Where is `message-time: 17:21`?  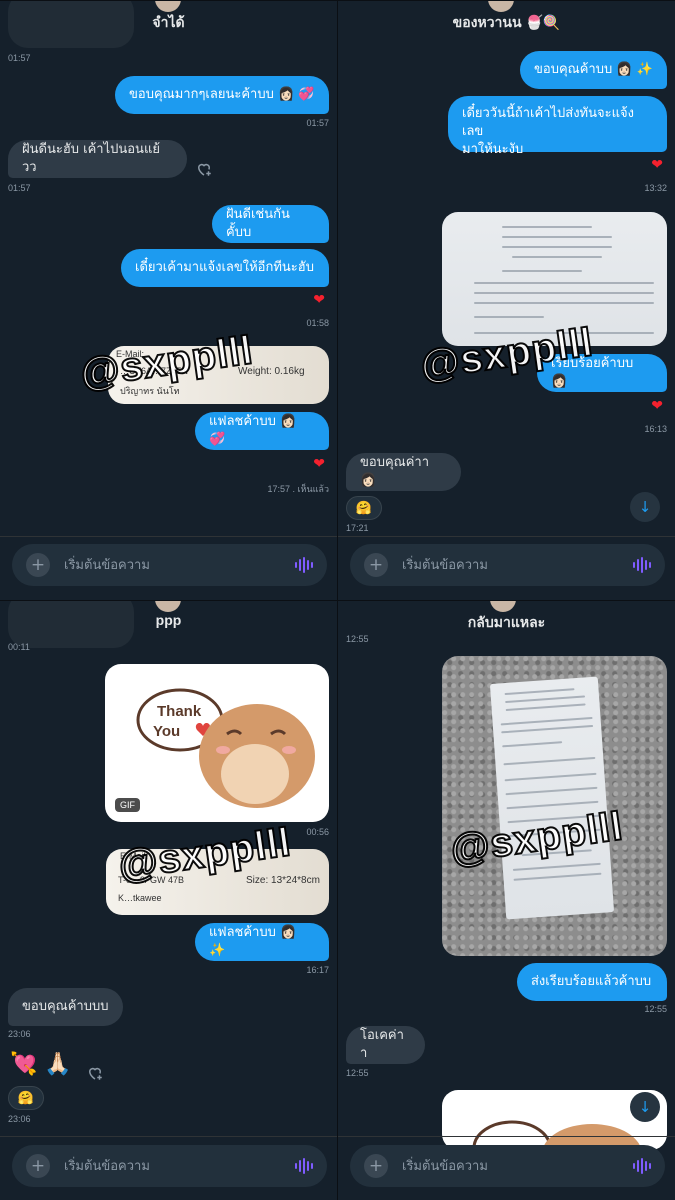
message-time: 17:21 is located at coordinates (357, 528).